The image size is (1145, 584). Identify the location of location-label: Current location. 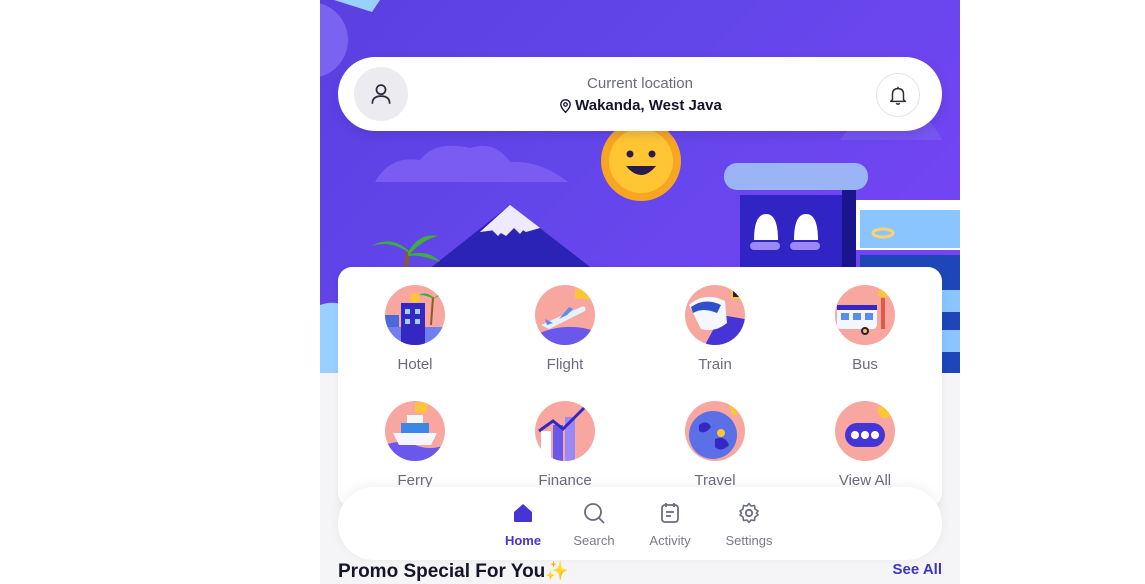
(640, 83).